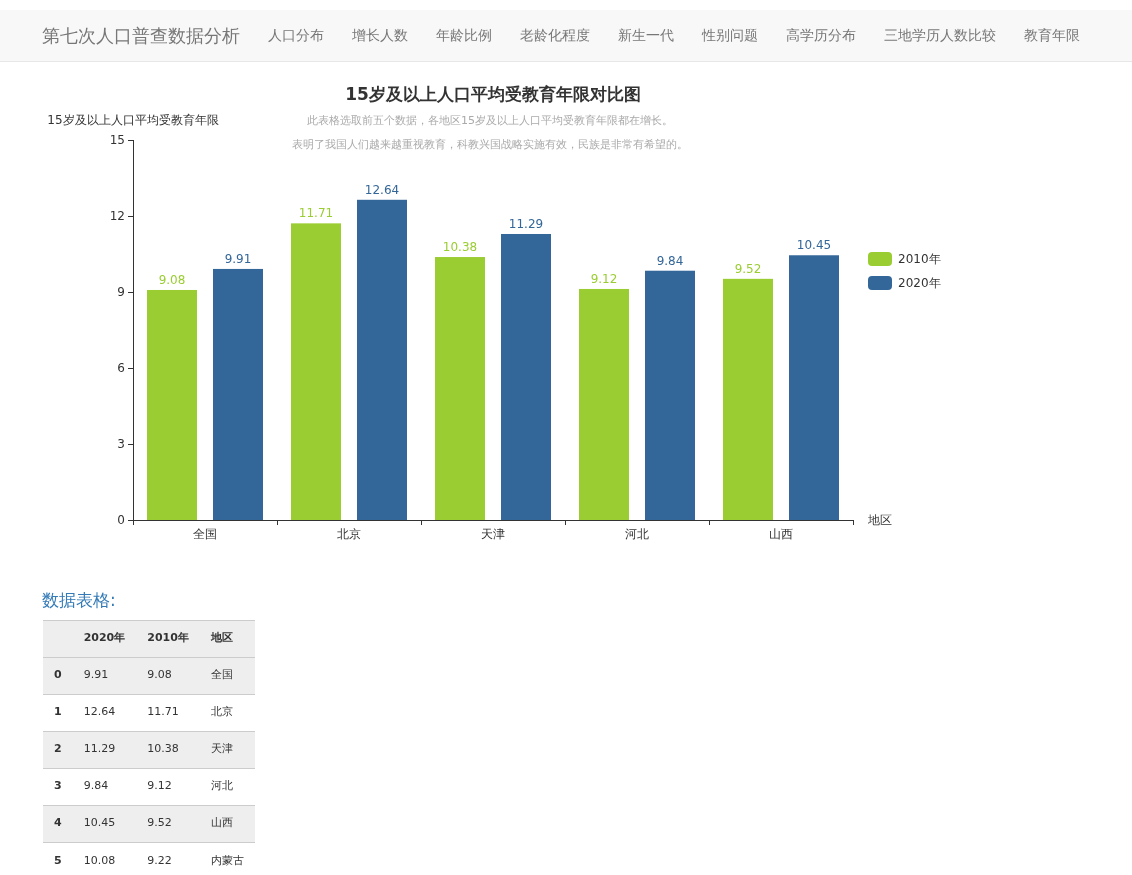 This screenshot has height=875, width=1132. What do you see at coordinates (227, 638) in the screenshot?
I see `column-header: 地区` at bounding box center [227, 638].